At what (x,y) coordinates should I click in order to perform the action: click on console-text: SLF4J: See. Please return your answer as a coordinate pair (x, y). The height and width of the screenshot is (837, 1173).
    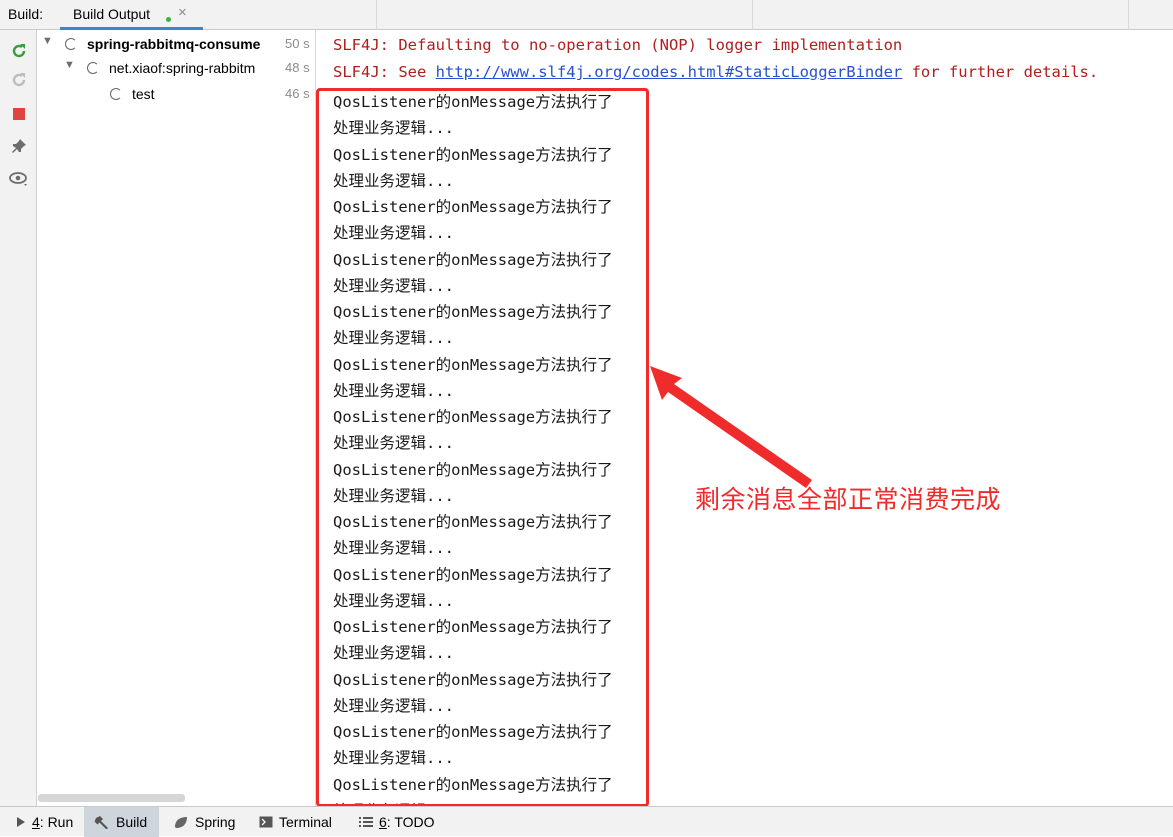
    Looking at the image, I should click on (384, 72).